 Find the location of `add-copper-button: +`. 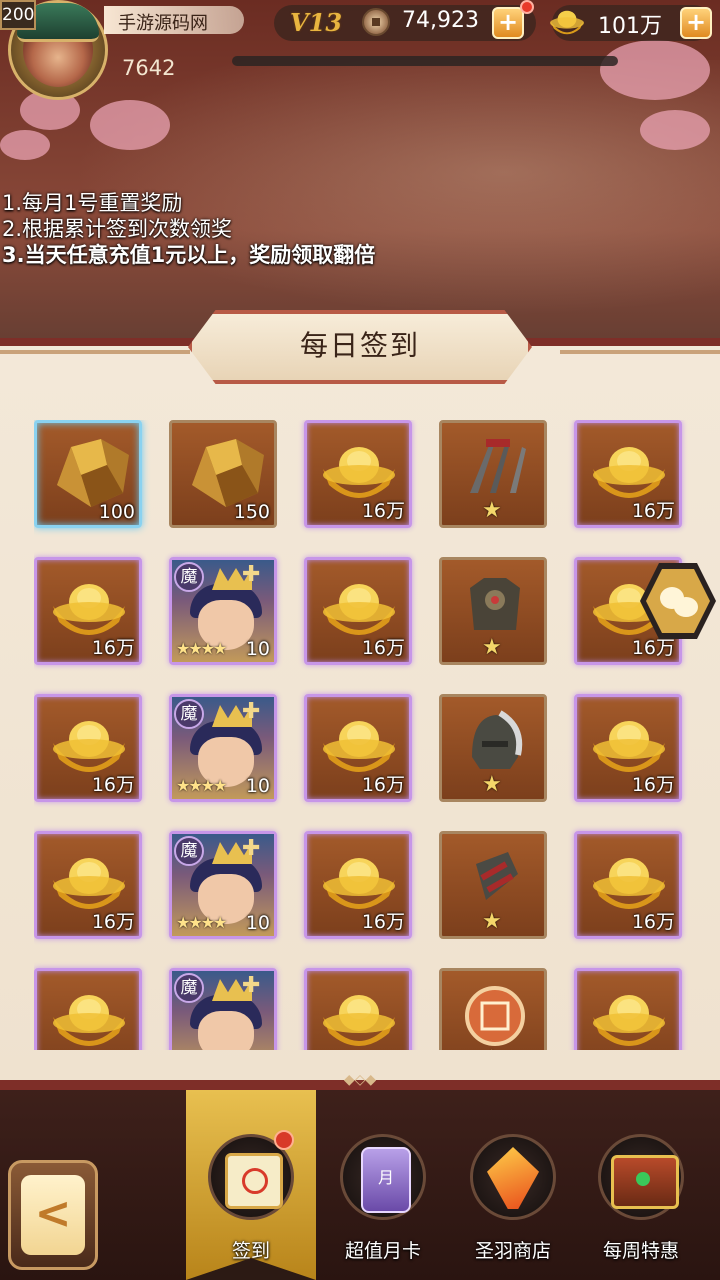

add-copper-button: + is located at coordinates (508, 23).